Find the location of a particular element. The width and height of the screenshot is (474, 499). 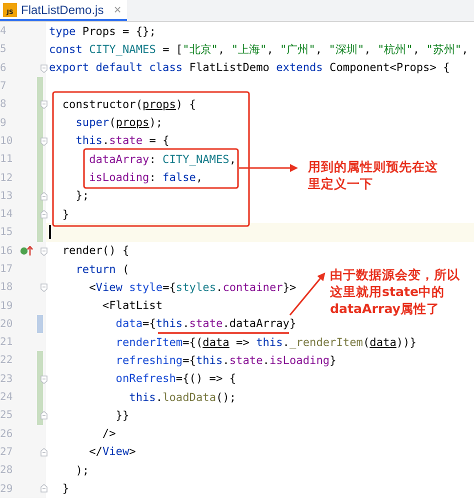

code-line: dataArray: CITY_NAMES, is located at coordinates (162, 159).